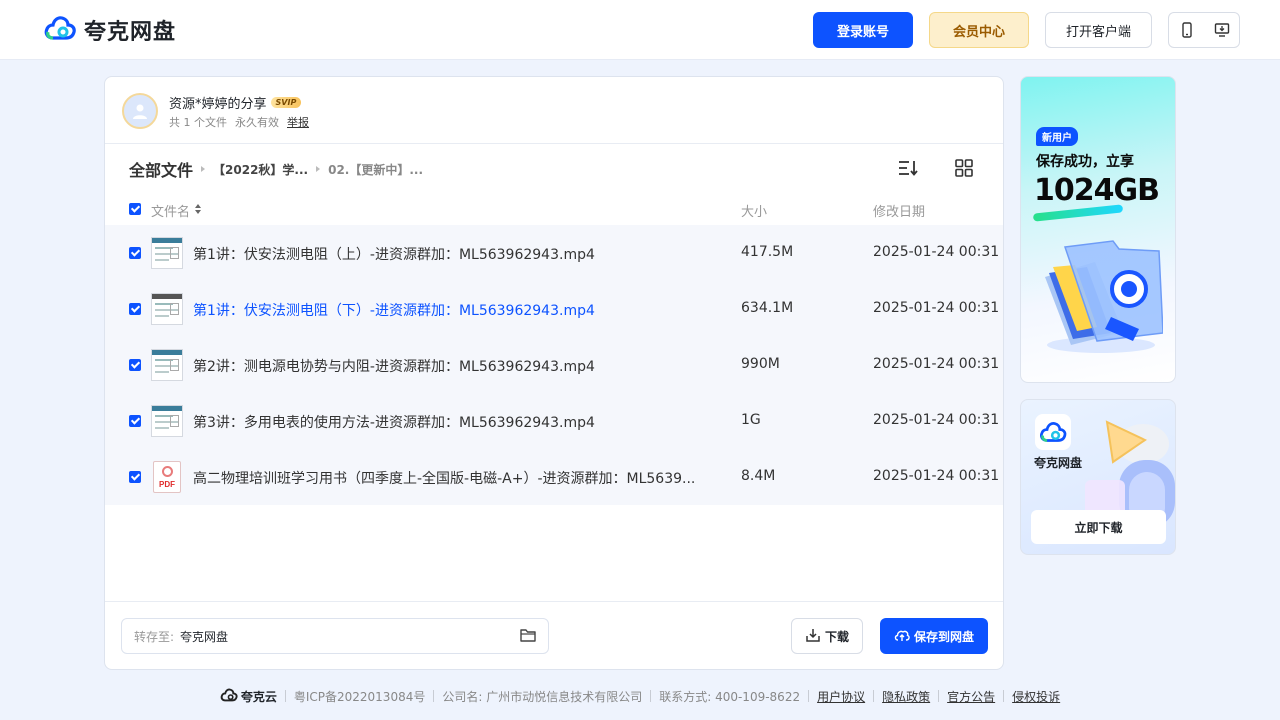  Describe the element at coordinates (971, 696) in the screenshot. I see `official-notice-link: 官方公告` at that location.